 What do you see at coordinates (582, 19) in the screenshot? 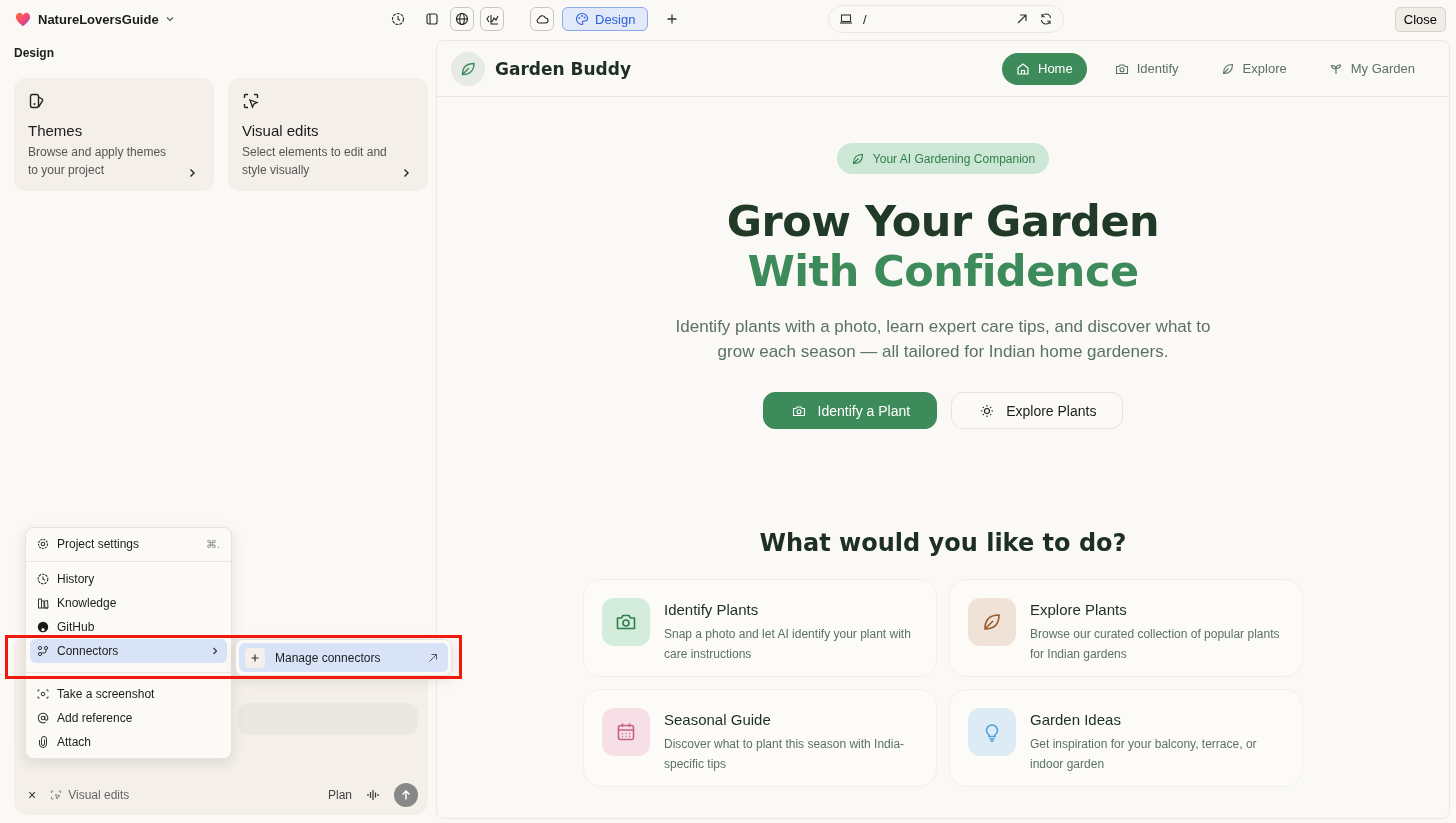
I see `palette-icon` at bounding box center [582, 19].